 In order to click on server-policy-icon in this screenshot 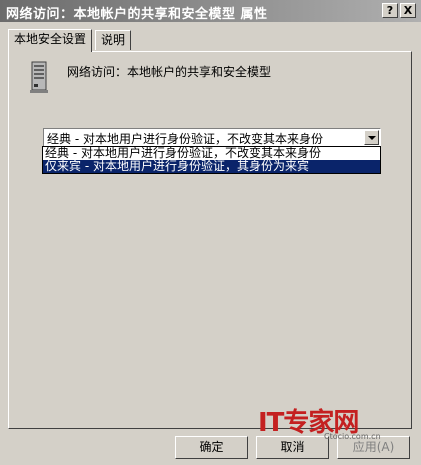, I will do `click(39, 77)`.